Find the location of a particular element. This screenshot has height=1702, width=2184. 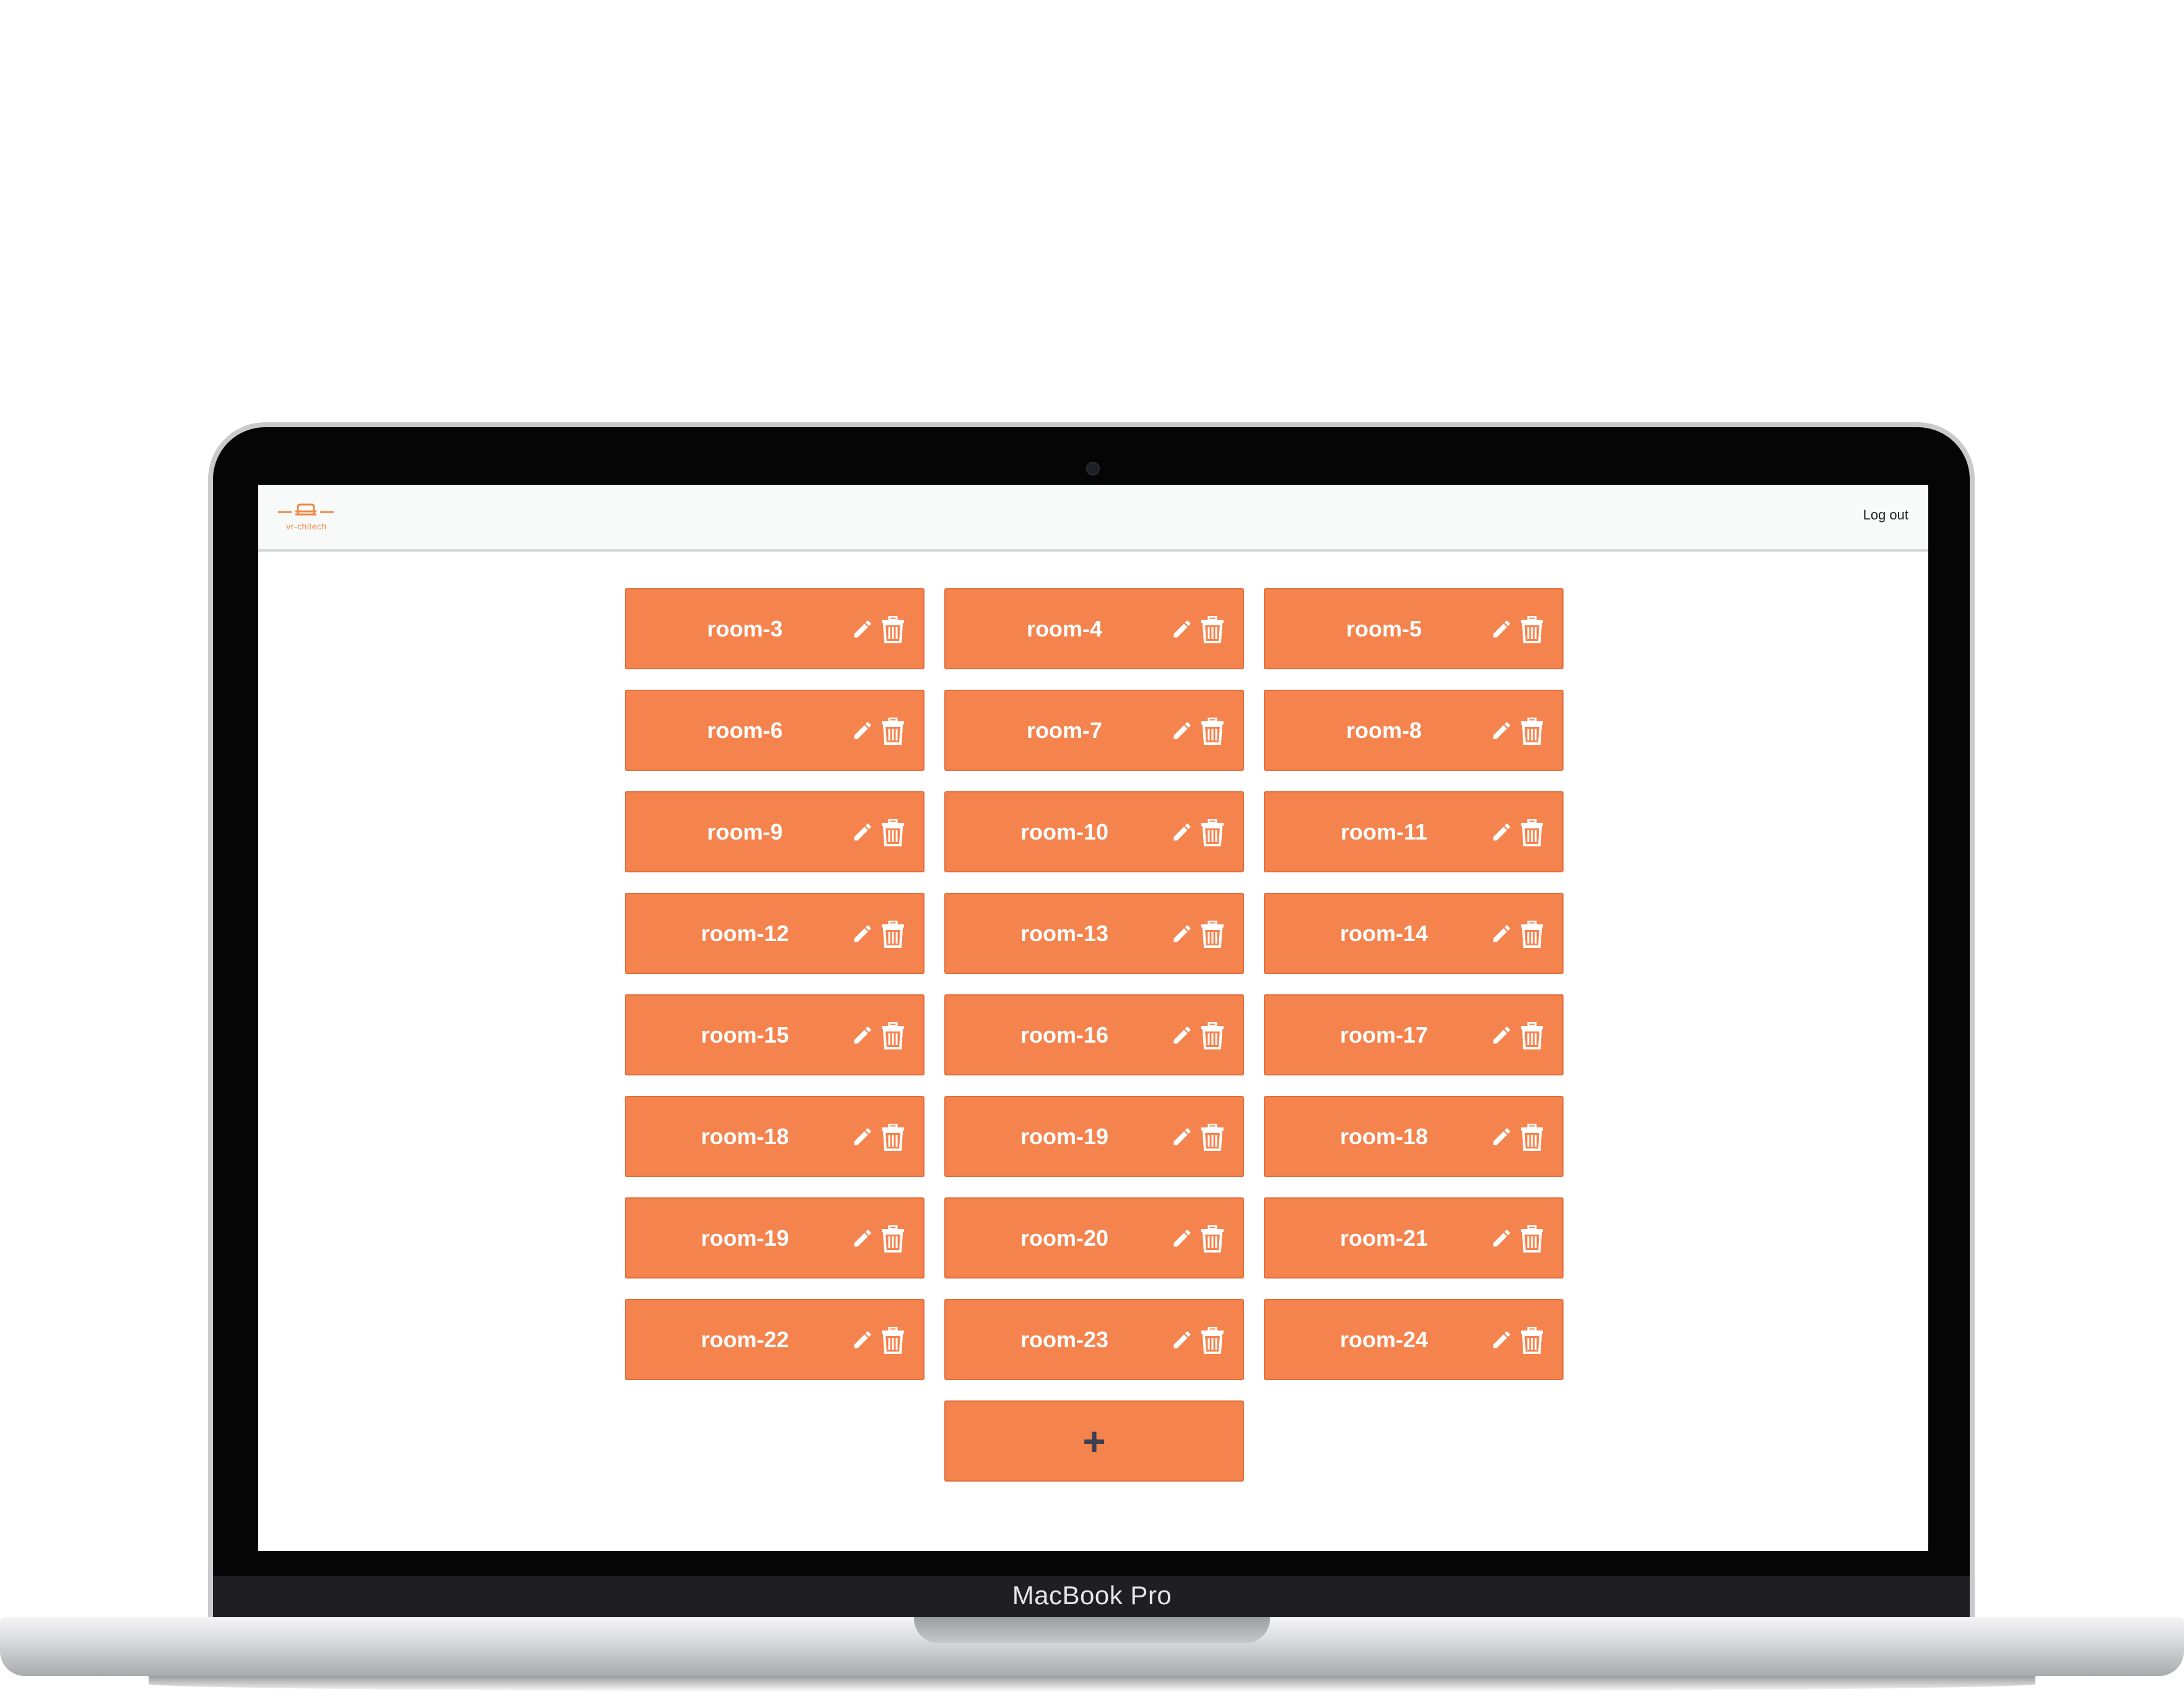

room-card: room-22 is located at coordinates (775, 1339).